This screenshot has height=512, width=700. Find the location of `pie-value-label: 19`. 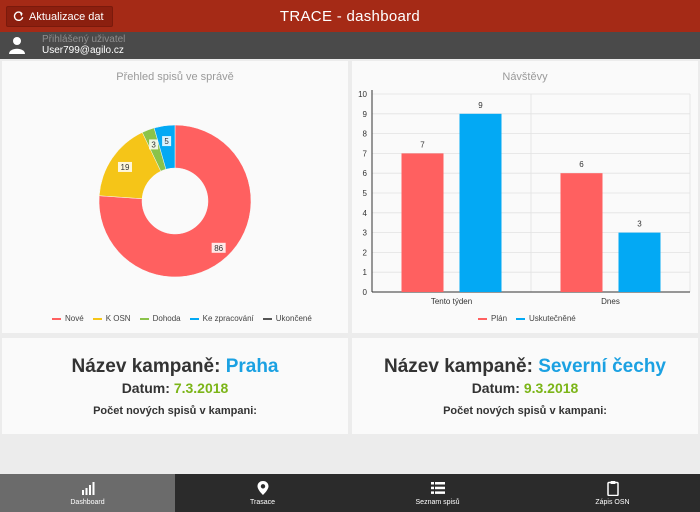

pie-value-label: 19 is located at coordinates (124, 166).